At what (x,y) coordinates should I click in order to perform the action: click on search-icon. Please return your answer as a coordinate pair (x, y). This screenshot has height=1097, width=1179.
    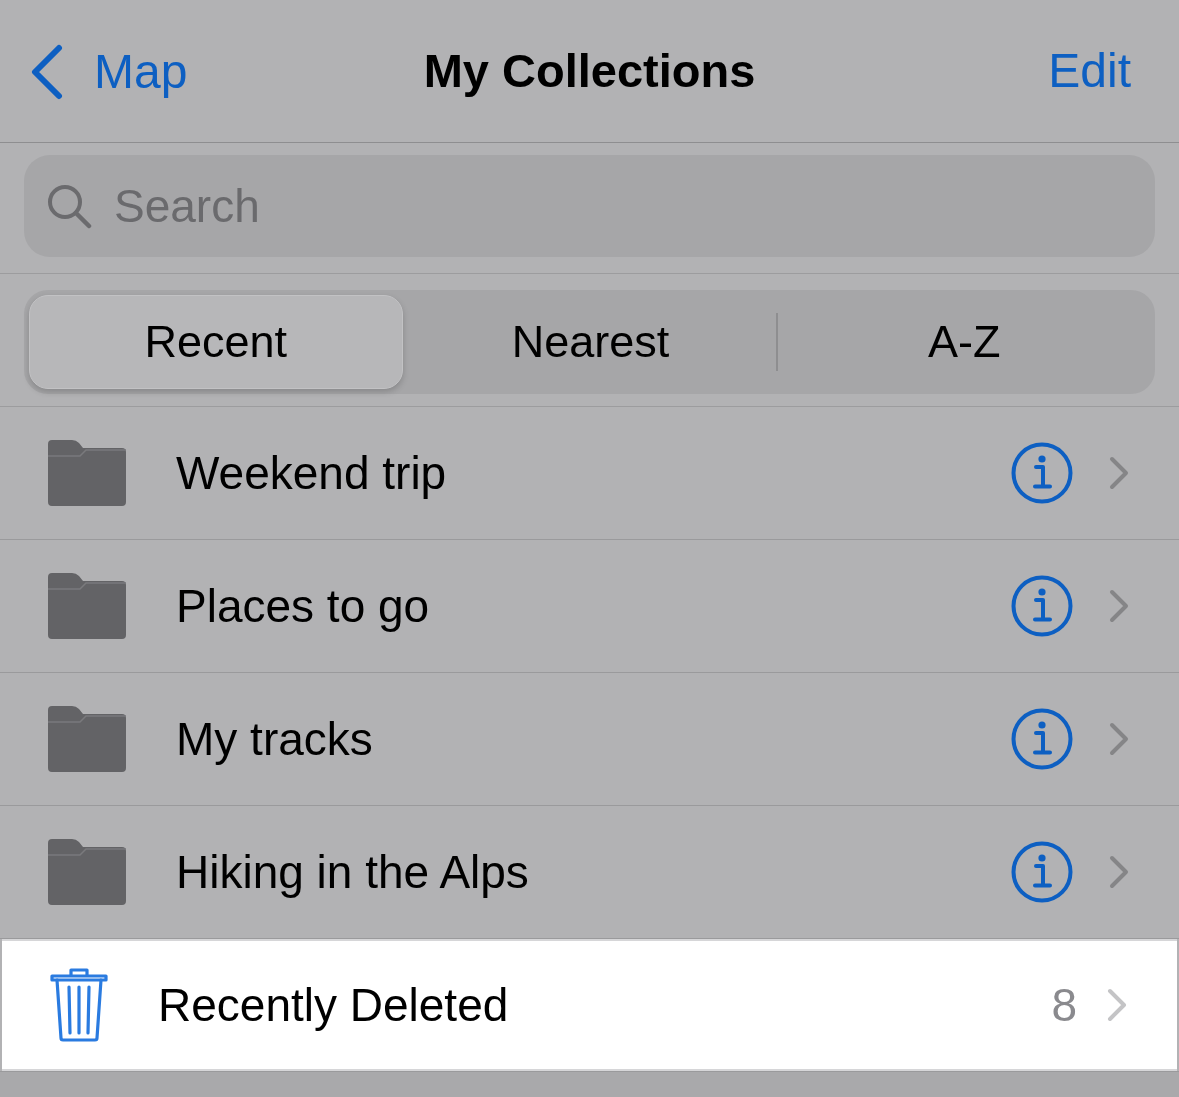
    Looking at the image, I should click on (69, 206).